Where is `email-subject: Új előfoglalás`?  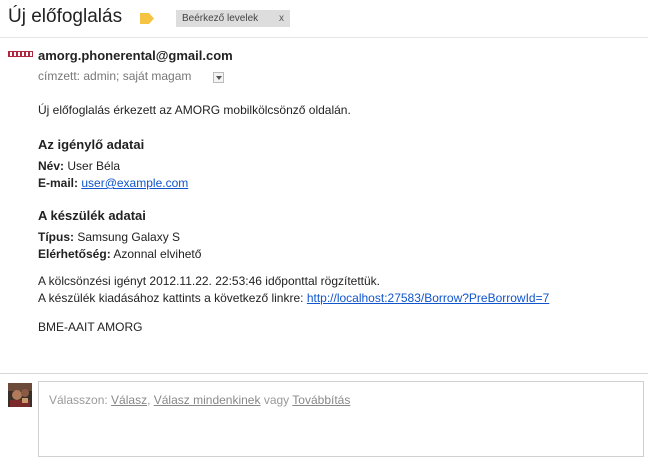
email-subject: Új előfoglalás is located at coordinates (65, 16).